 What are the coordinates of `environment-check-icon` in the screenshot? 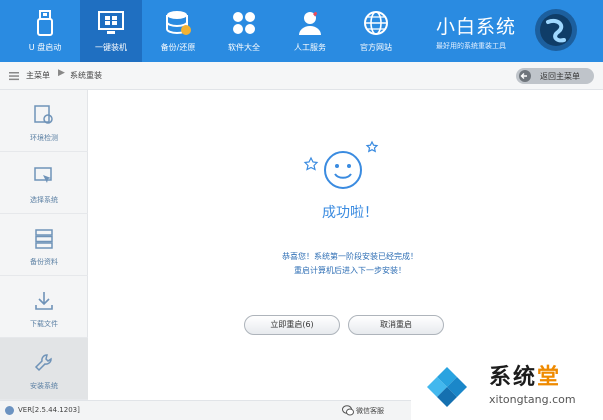 It's located at (43, 114).